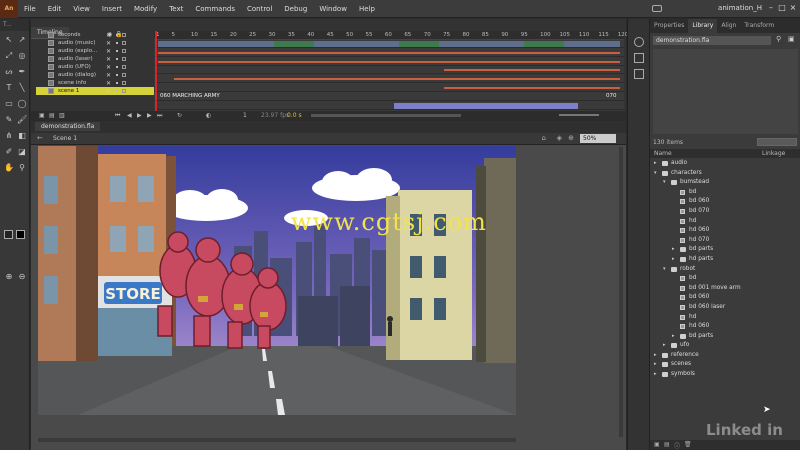 Image resolution: width=800 pixels, height=450 pixels. Describe the element at coordinates (68, 126) in the screenshot. I see `document-tab: demonstration.fla` at that location.